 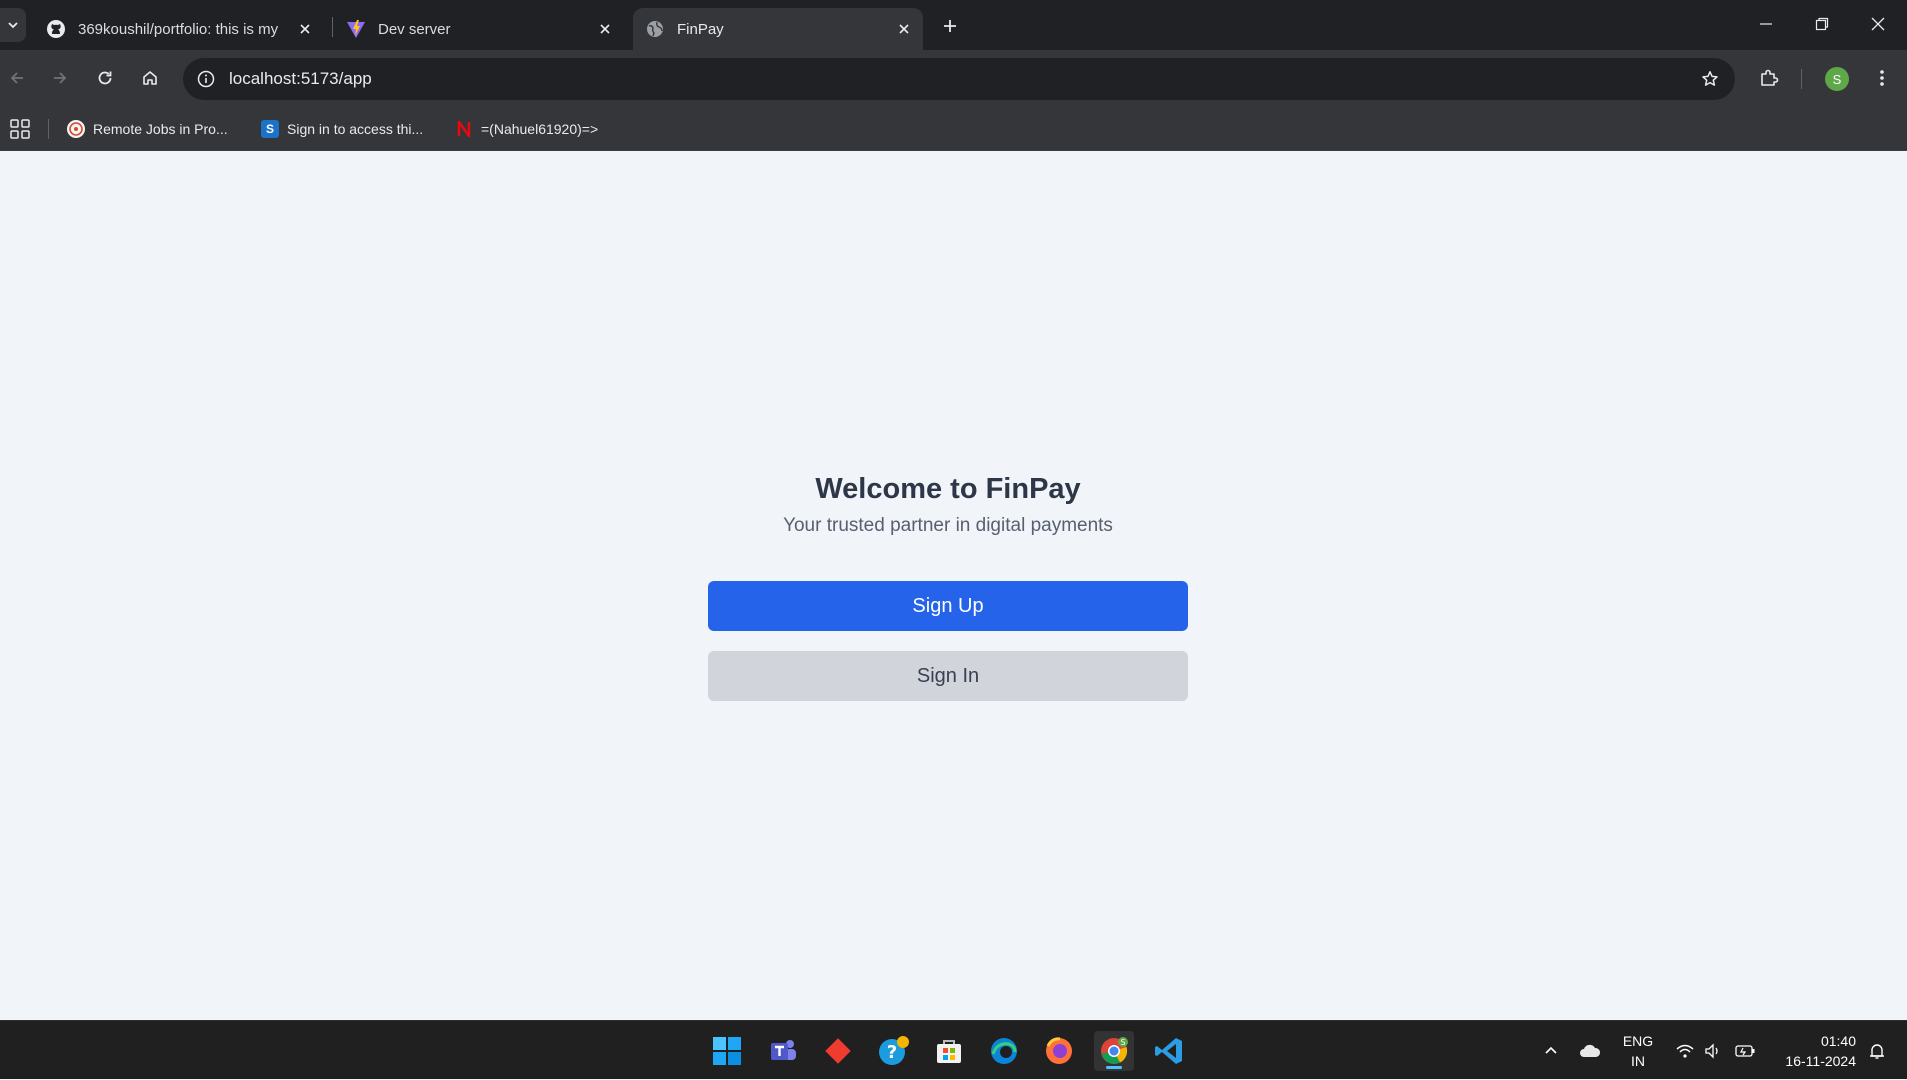 I want to click on browser-toolbar: localhost:5173/app S, so click(x=953, y=78).